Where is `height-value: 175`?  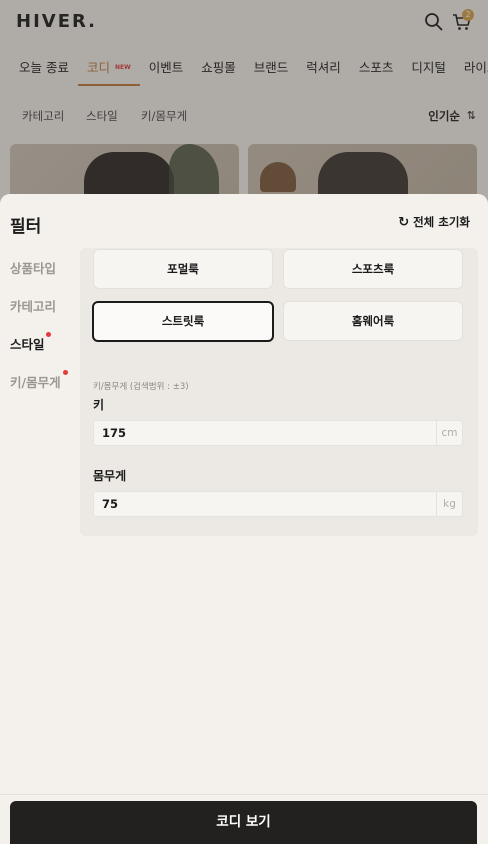
height-value: 175 is located at coordinates (114, 433).